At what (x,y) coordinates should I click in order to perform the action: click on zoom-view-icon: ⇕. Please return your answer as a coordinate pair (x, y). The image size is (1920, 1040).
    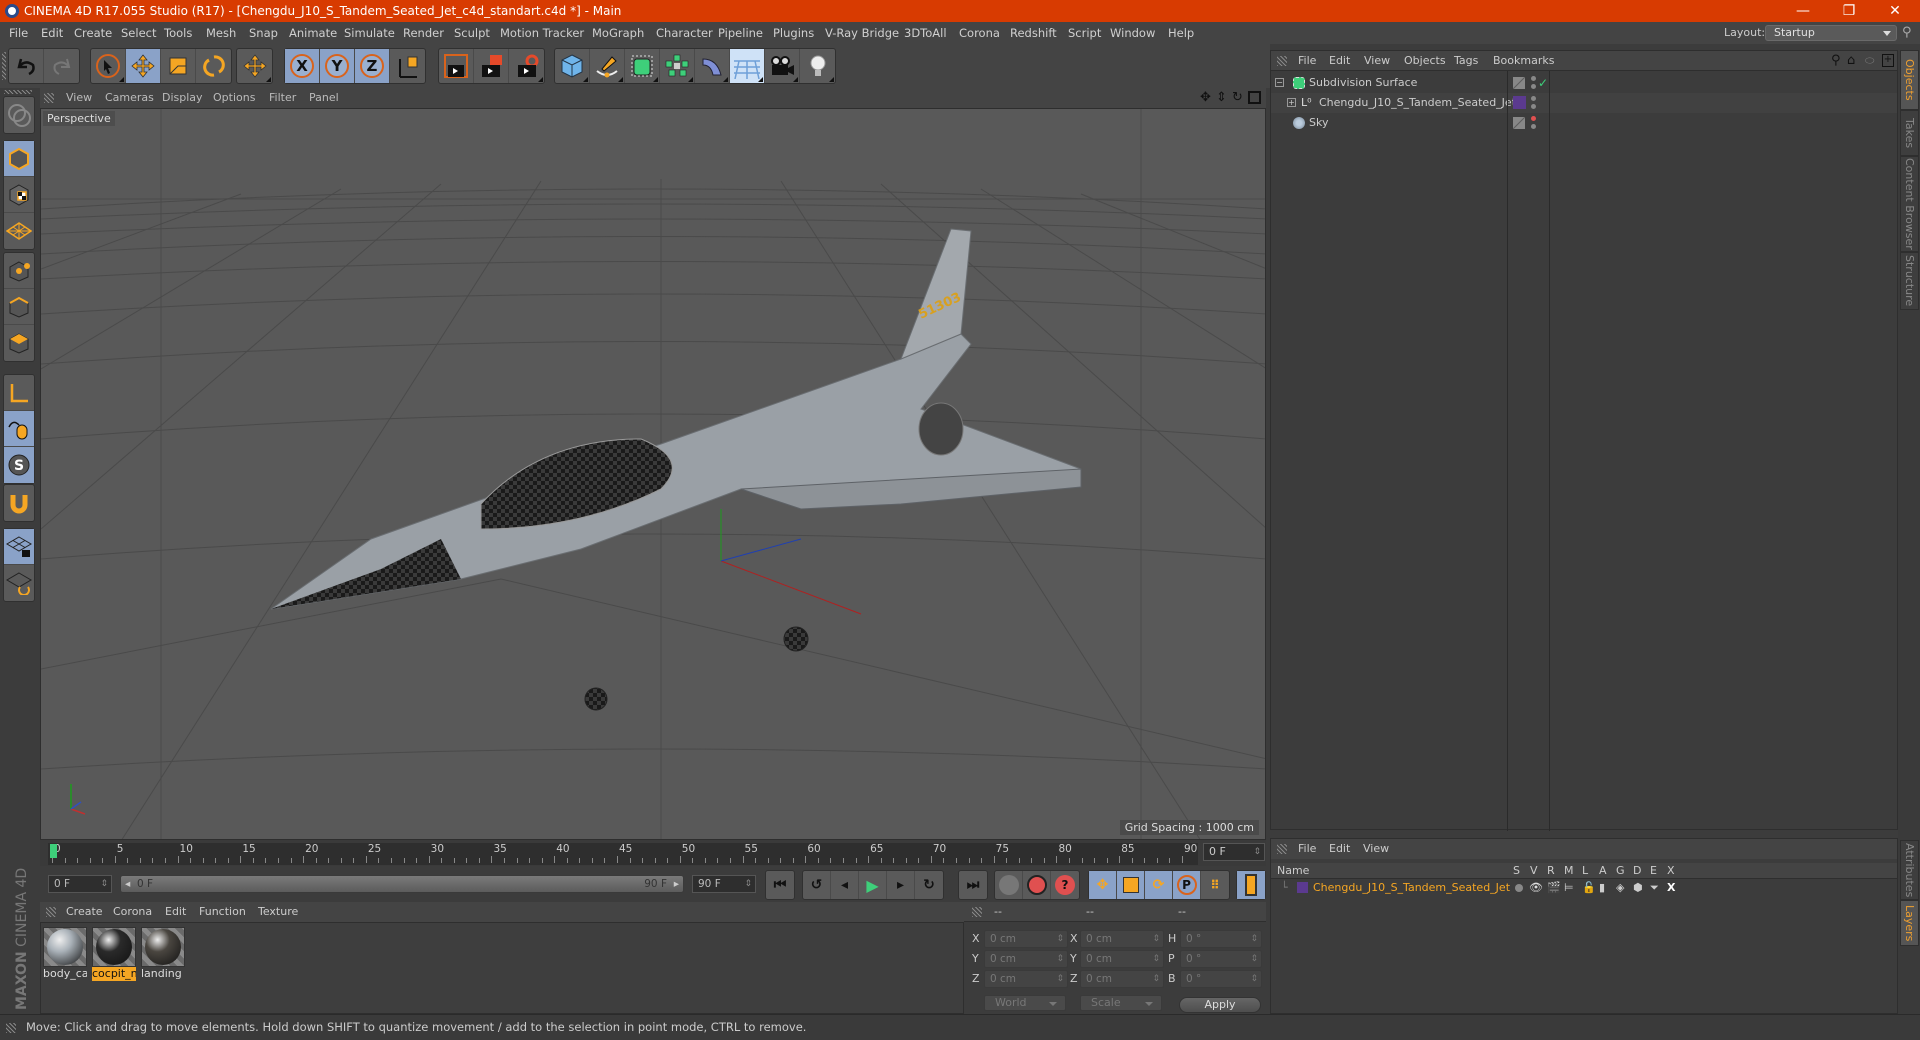
    Looking at the image, I should click on (1221, 98).